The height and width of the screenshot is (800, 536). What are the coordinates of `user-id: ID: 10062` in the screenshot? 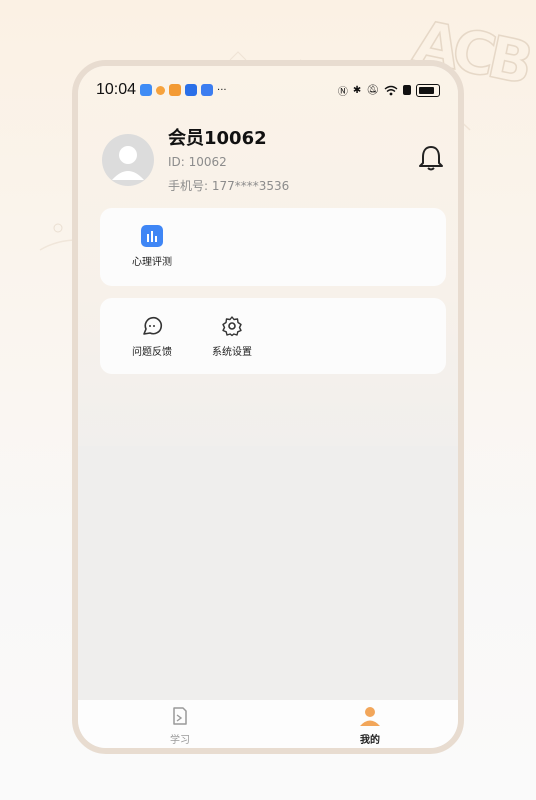 It's located at (197, 162).